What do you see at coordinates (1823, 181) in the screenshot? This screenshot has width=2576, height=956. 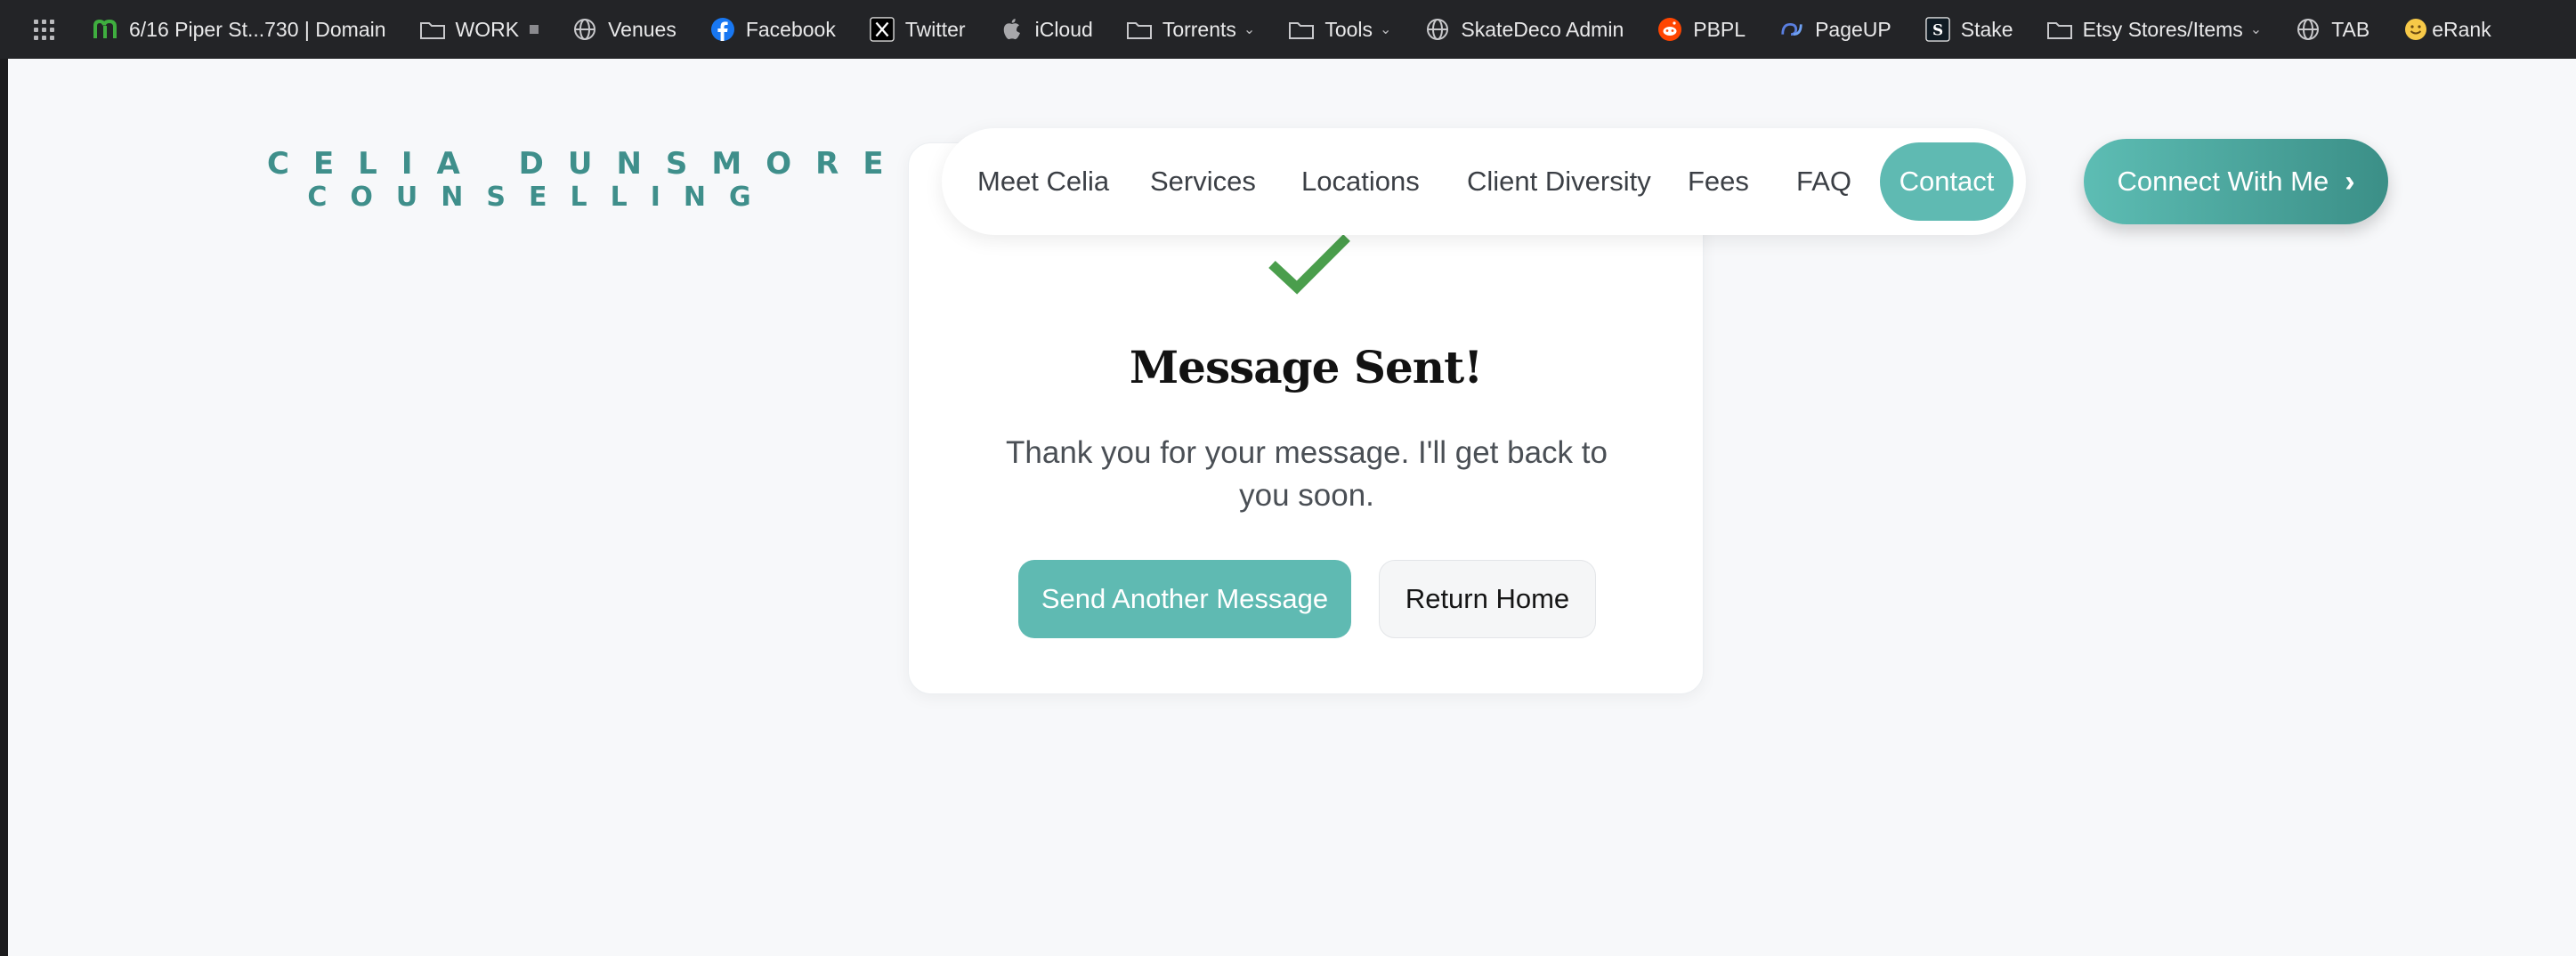 I see `nav-item-faq: FAQ` at bounding box center [1823, 181].